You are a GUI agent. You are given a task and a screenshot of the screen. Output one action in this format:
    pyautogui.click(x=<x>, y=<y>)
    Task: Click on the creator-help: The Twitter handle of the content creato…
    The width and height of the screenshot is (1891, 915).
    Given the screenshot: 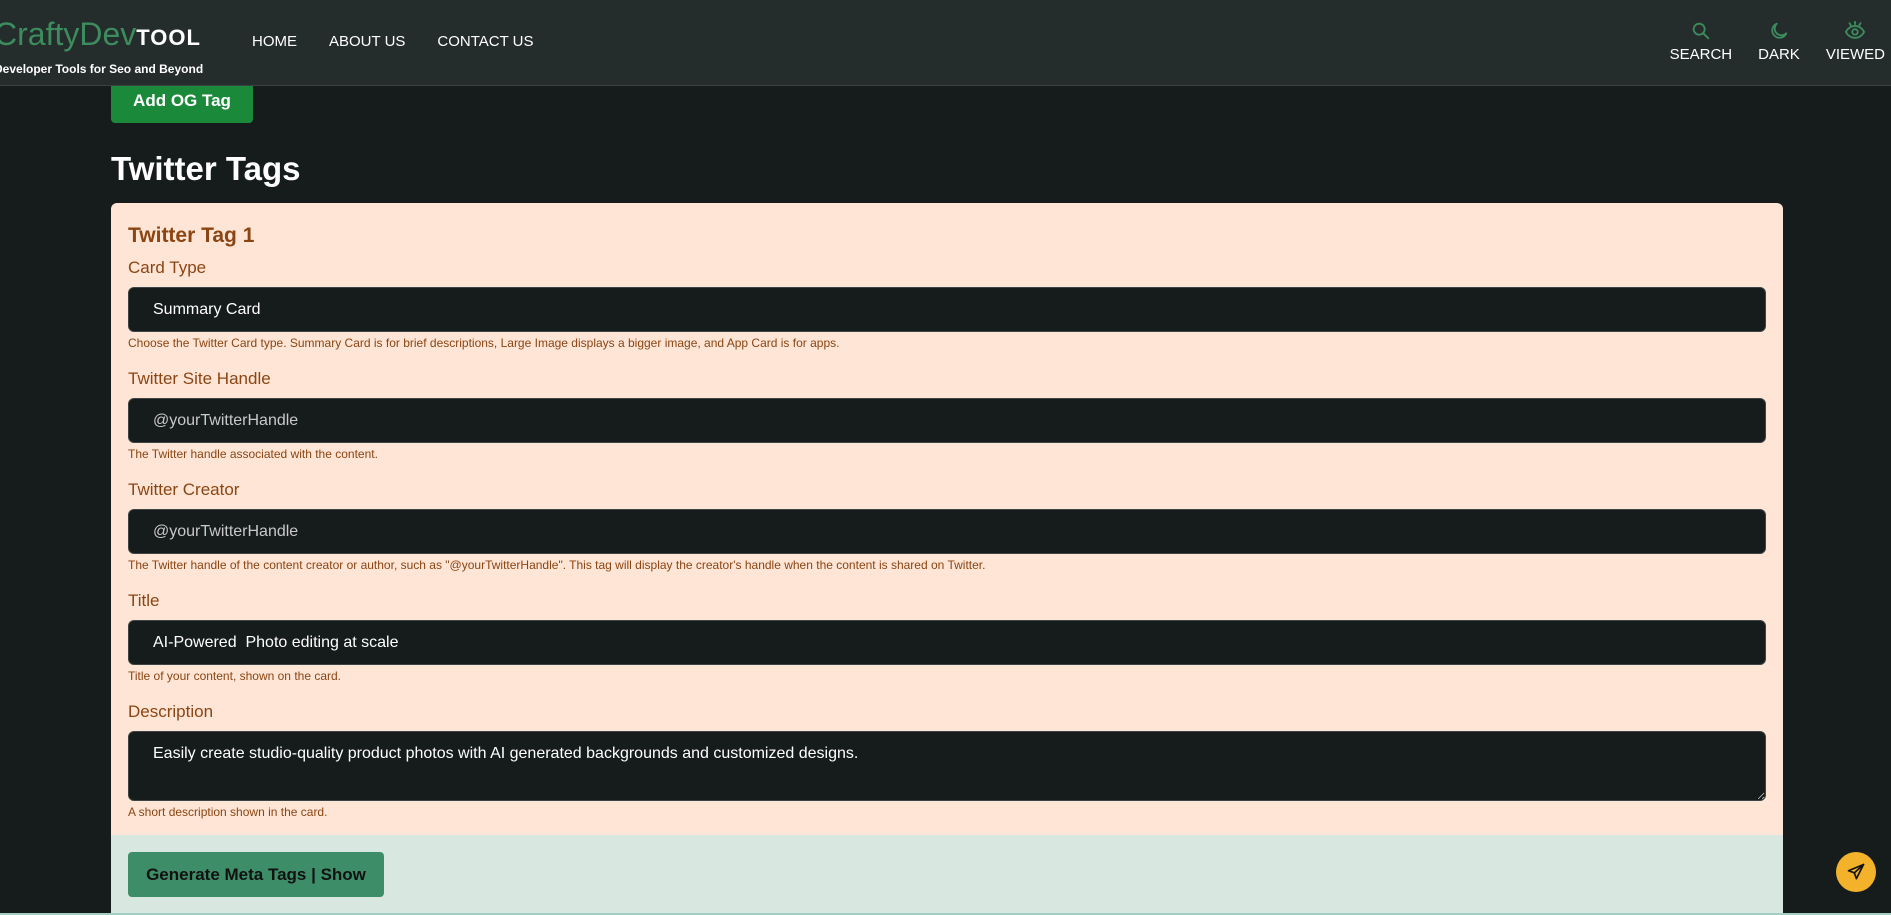 What is the action you would take?
    pyautogui.click(x=557, y=565)
    